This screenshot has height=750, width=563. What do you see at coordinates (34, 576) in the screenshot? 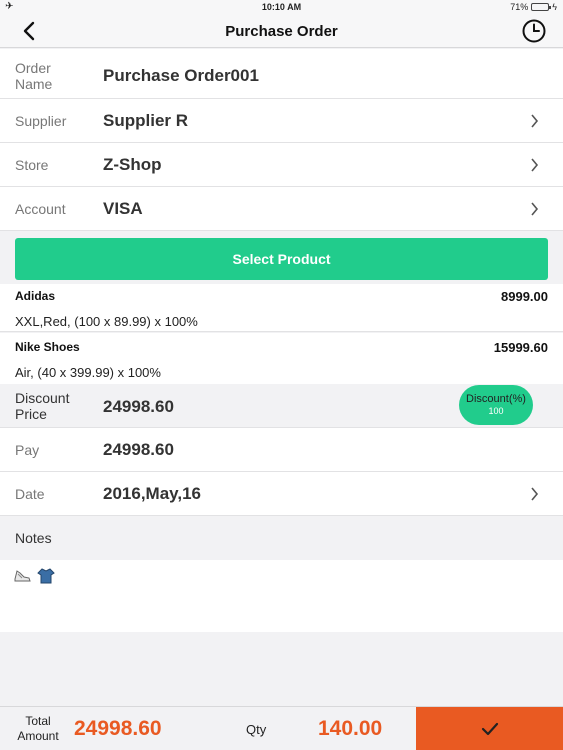
I see `product-thumbnails` at bounding box center [34, 576].